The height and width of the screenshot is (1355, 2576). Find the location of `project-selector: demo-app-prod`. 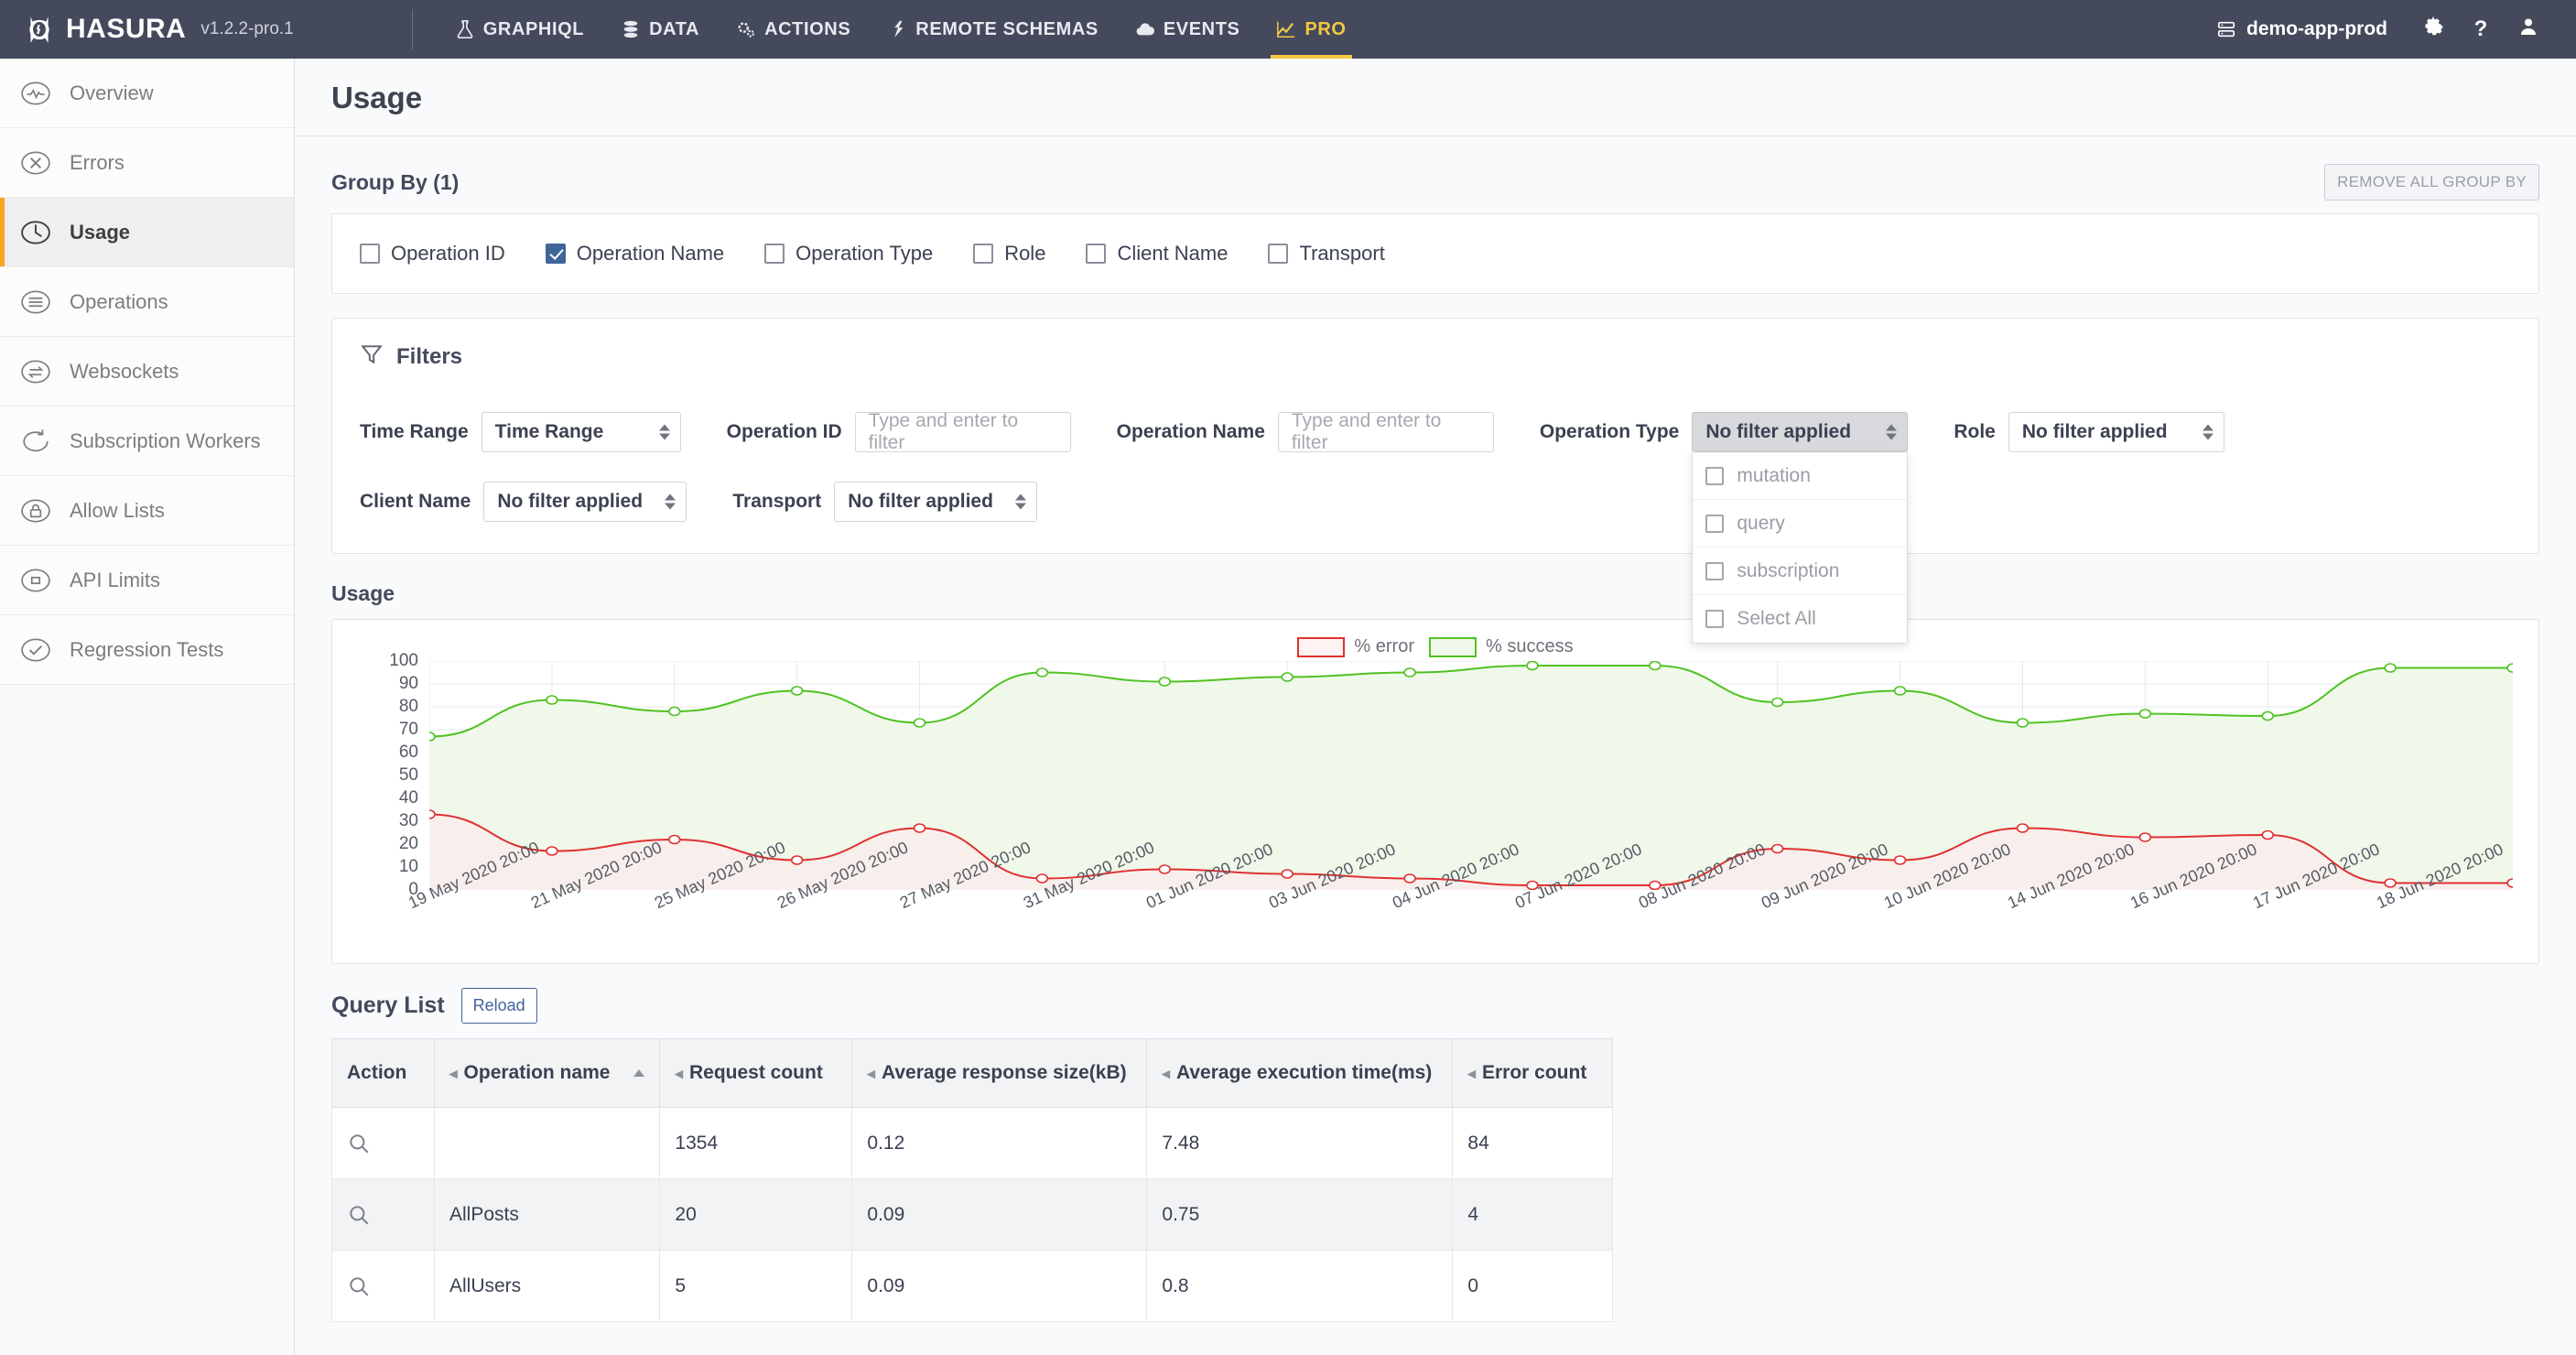

project-selector: demo-app-prod is located at coordinates (2302, 30).